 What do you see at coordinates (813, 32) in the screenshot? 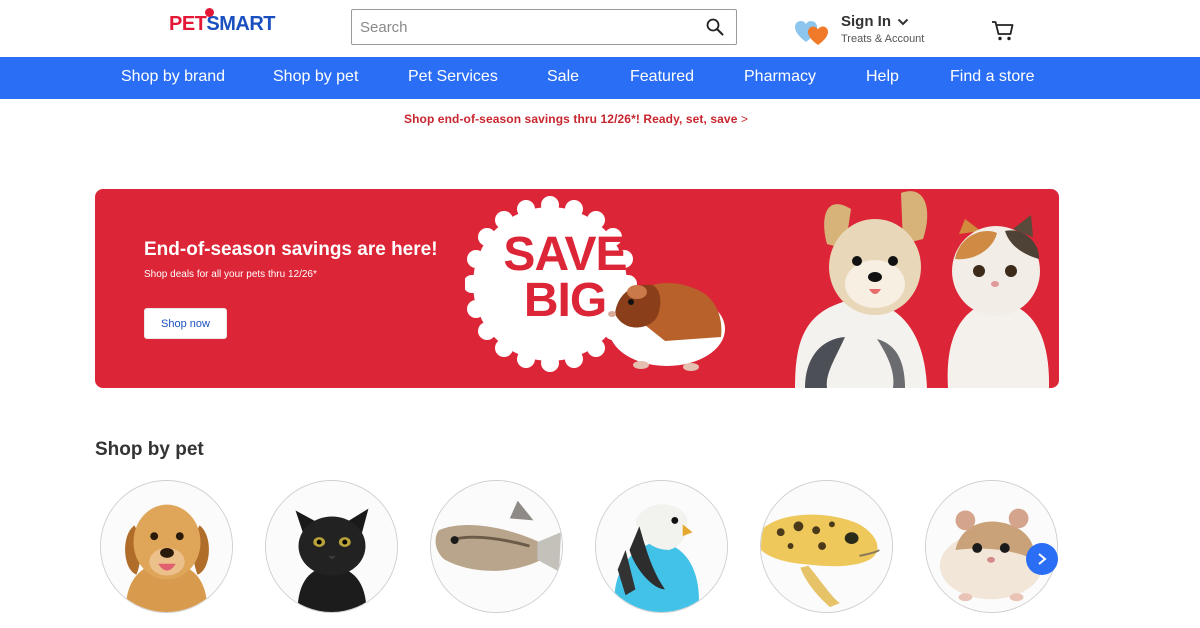
I see `treats-hearts-icon` at bounding box center [813, 32].